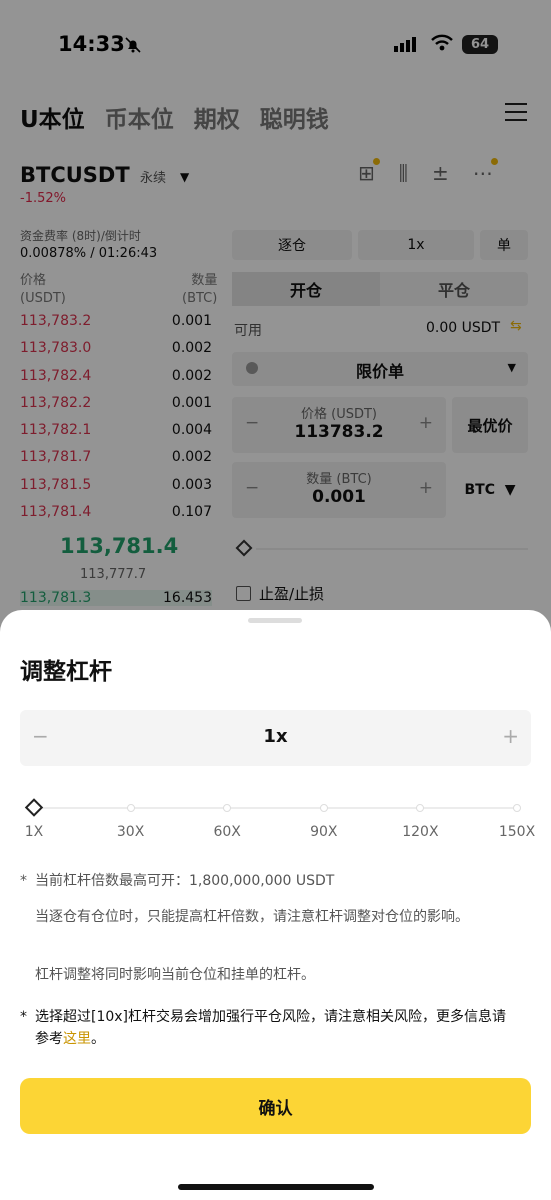 This screenshot has width=551, height=1200. Describe the element at coordinates (323, 832) in the screenshot. I see `tick-label: 90X` at that location.